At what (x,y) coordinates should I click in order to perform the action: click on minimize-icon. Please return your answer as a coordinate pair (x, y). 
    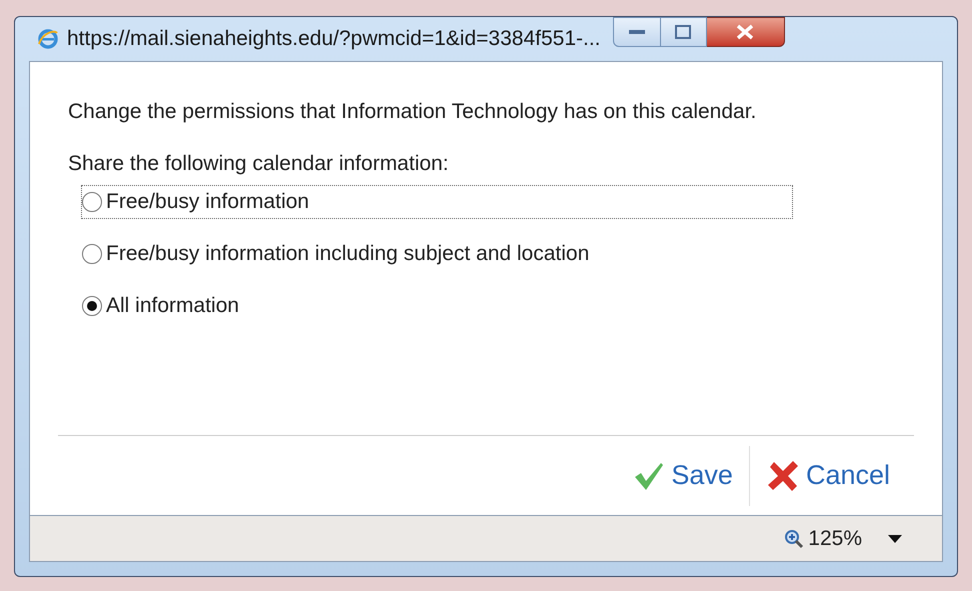
    Looking at the image, I should click on (636, 32).